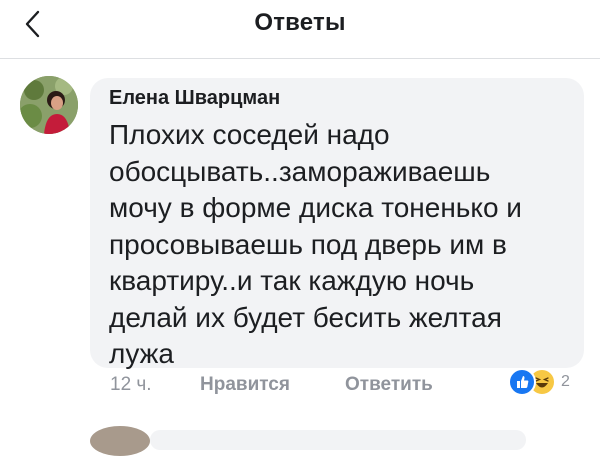 The image size is (600, 456). I want to click on like-icon, so click(522, 382).